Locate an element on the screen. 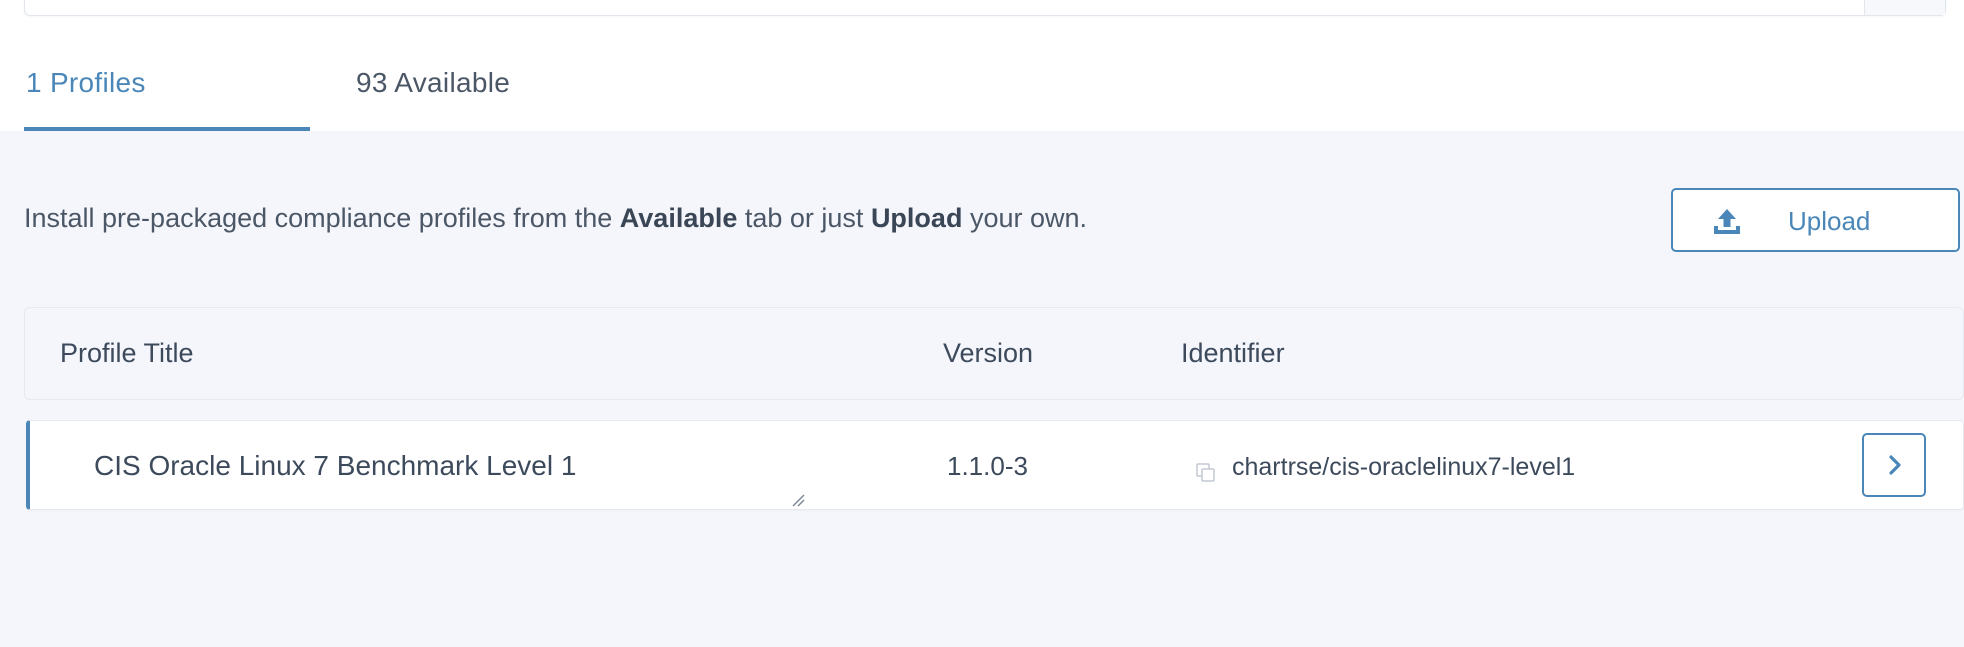 Image resolution: width=1964 pixels, height=647 pixels. intro-upload-word: Upload is located at coordinates (916, 218).